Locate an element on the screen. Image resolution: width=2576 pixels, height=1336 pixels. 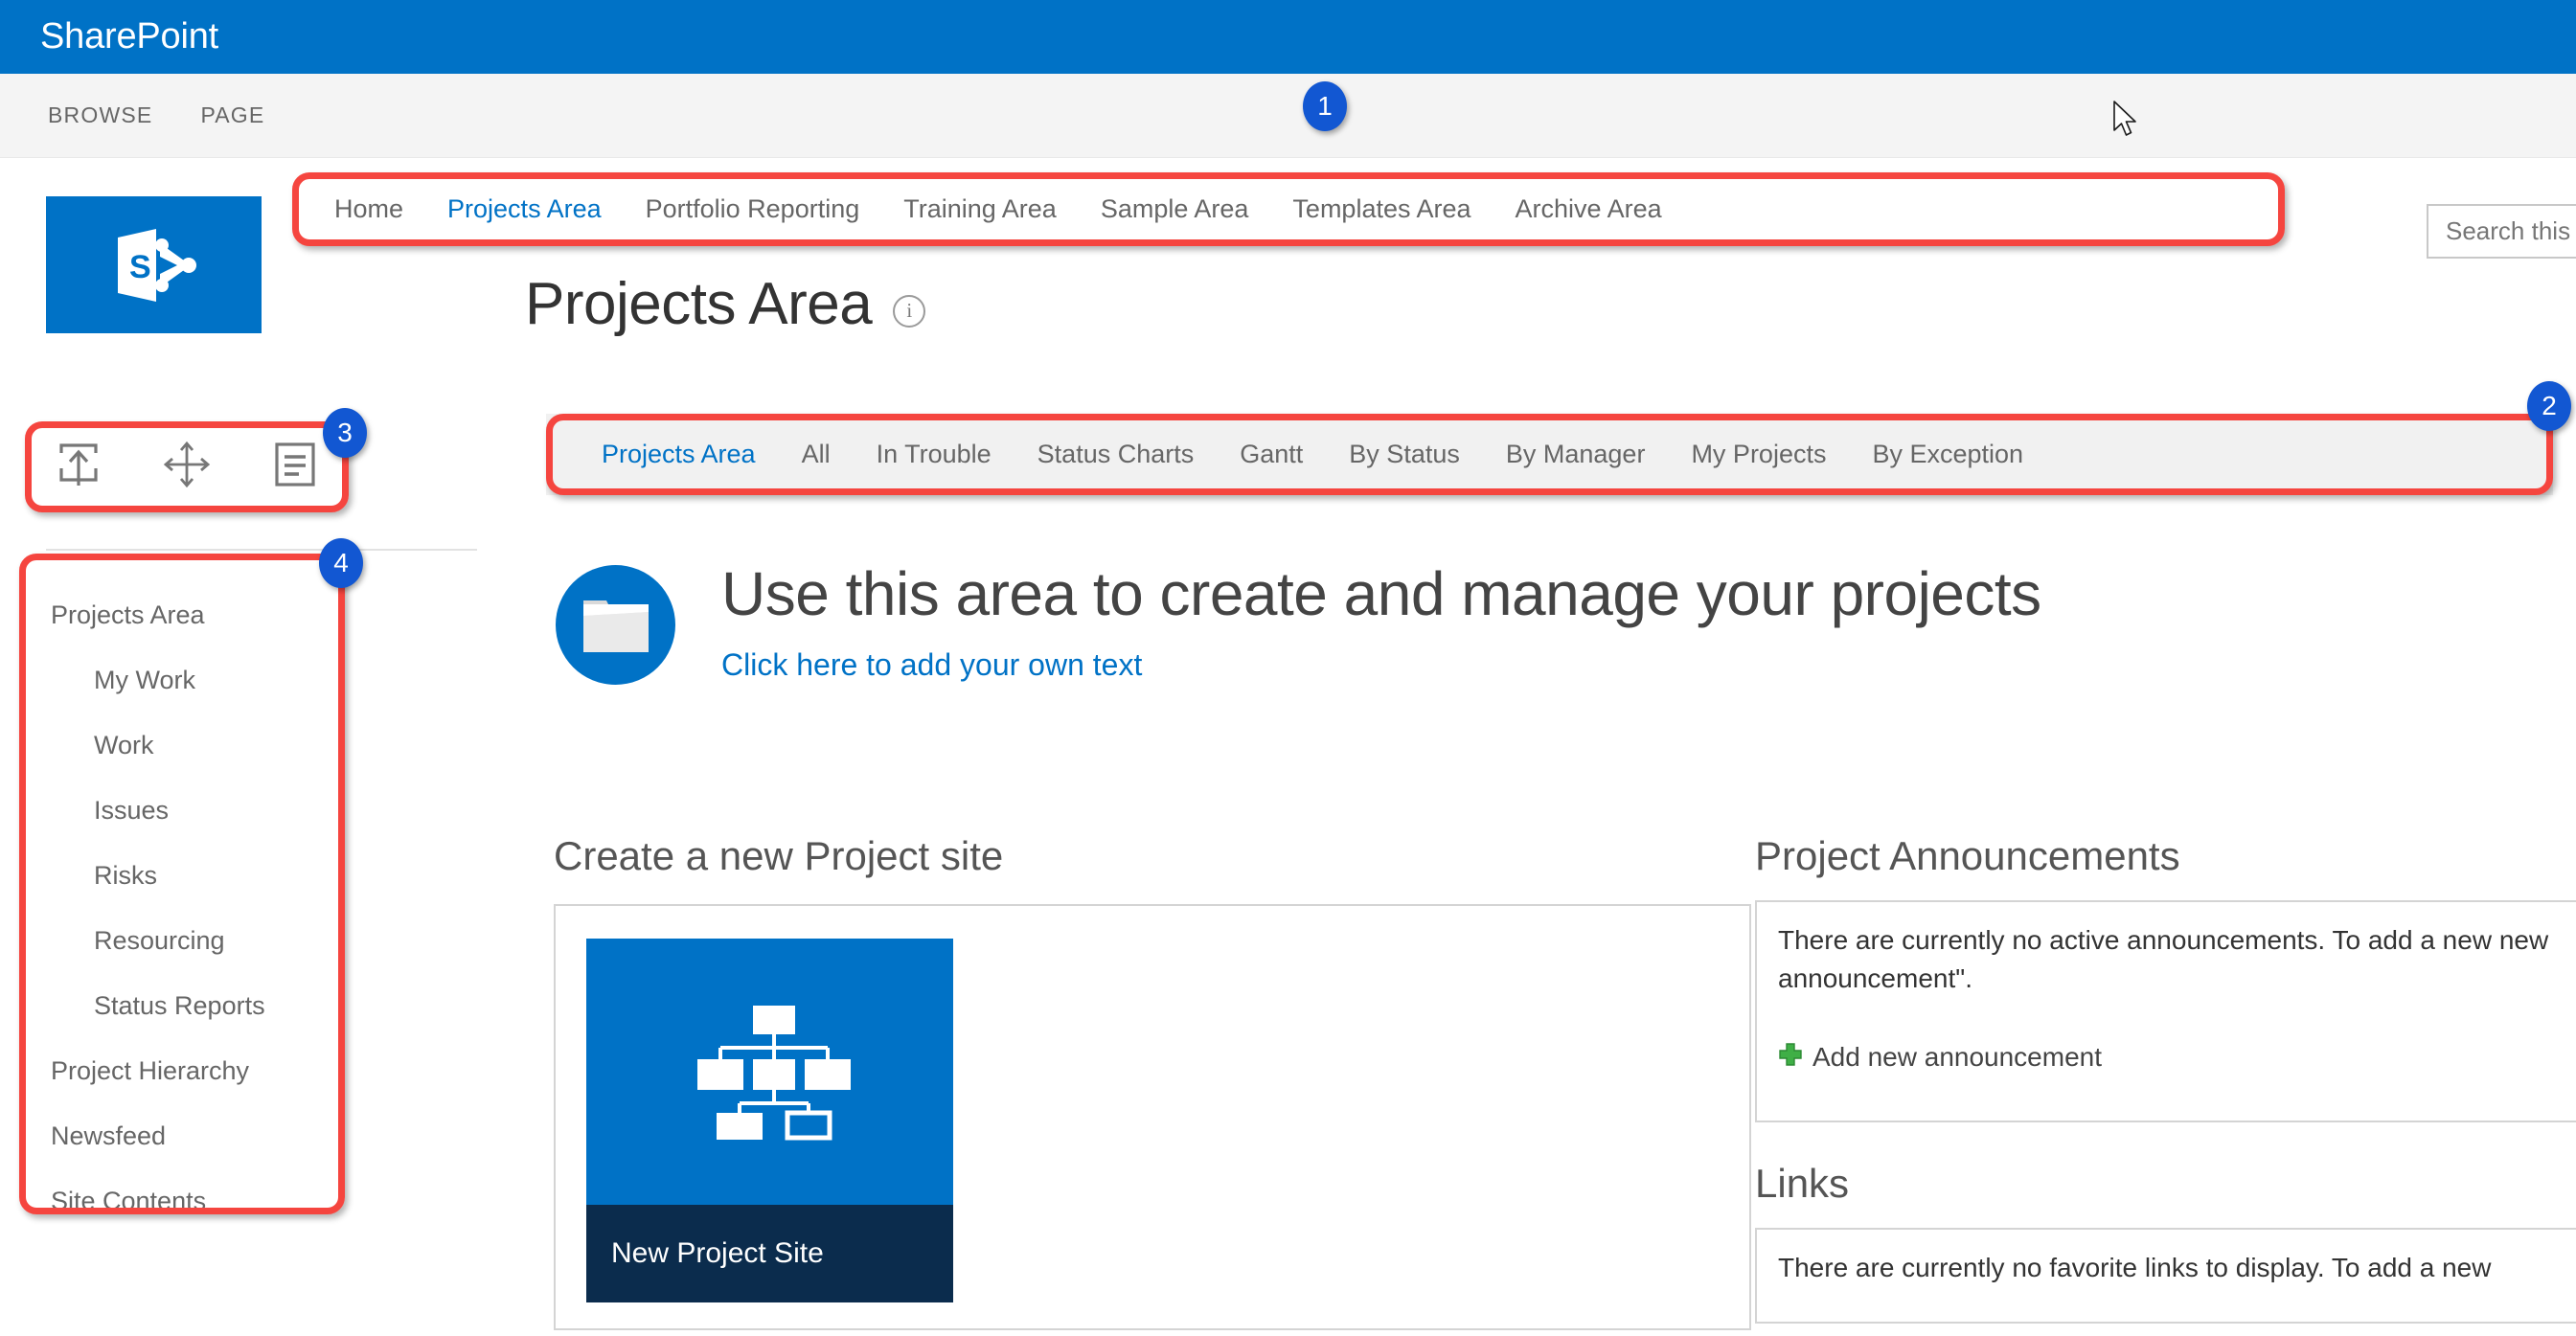
search-input: Search this is located at coordinates (2501, 231).